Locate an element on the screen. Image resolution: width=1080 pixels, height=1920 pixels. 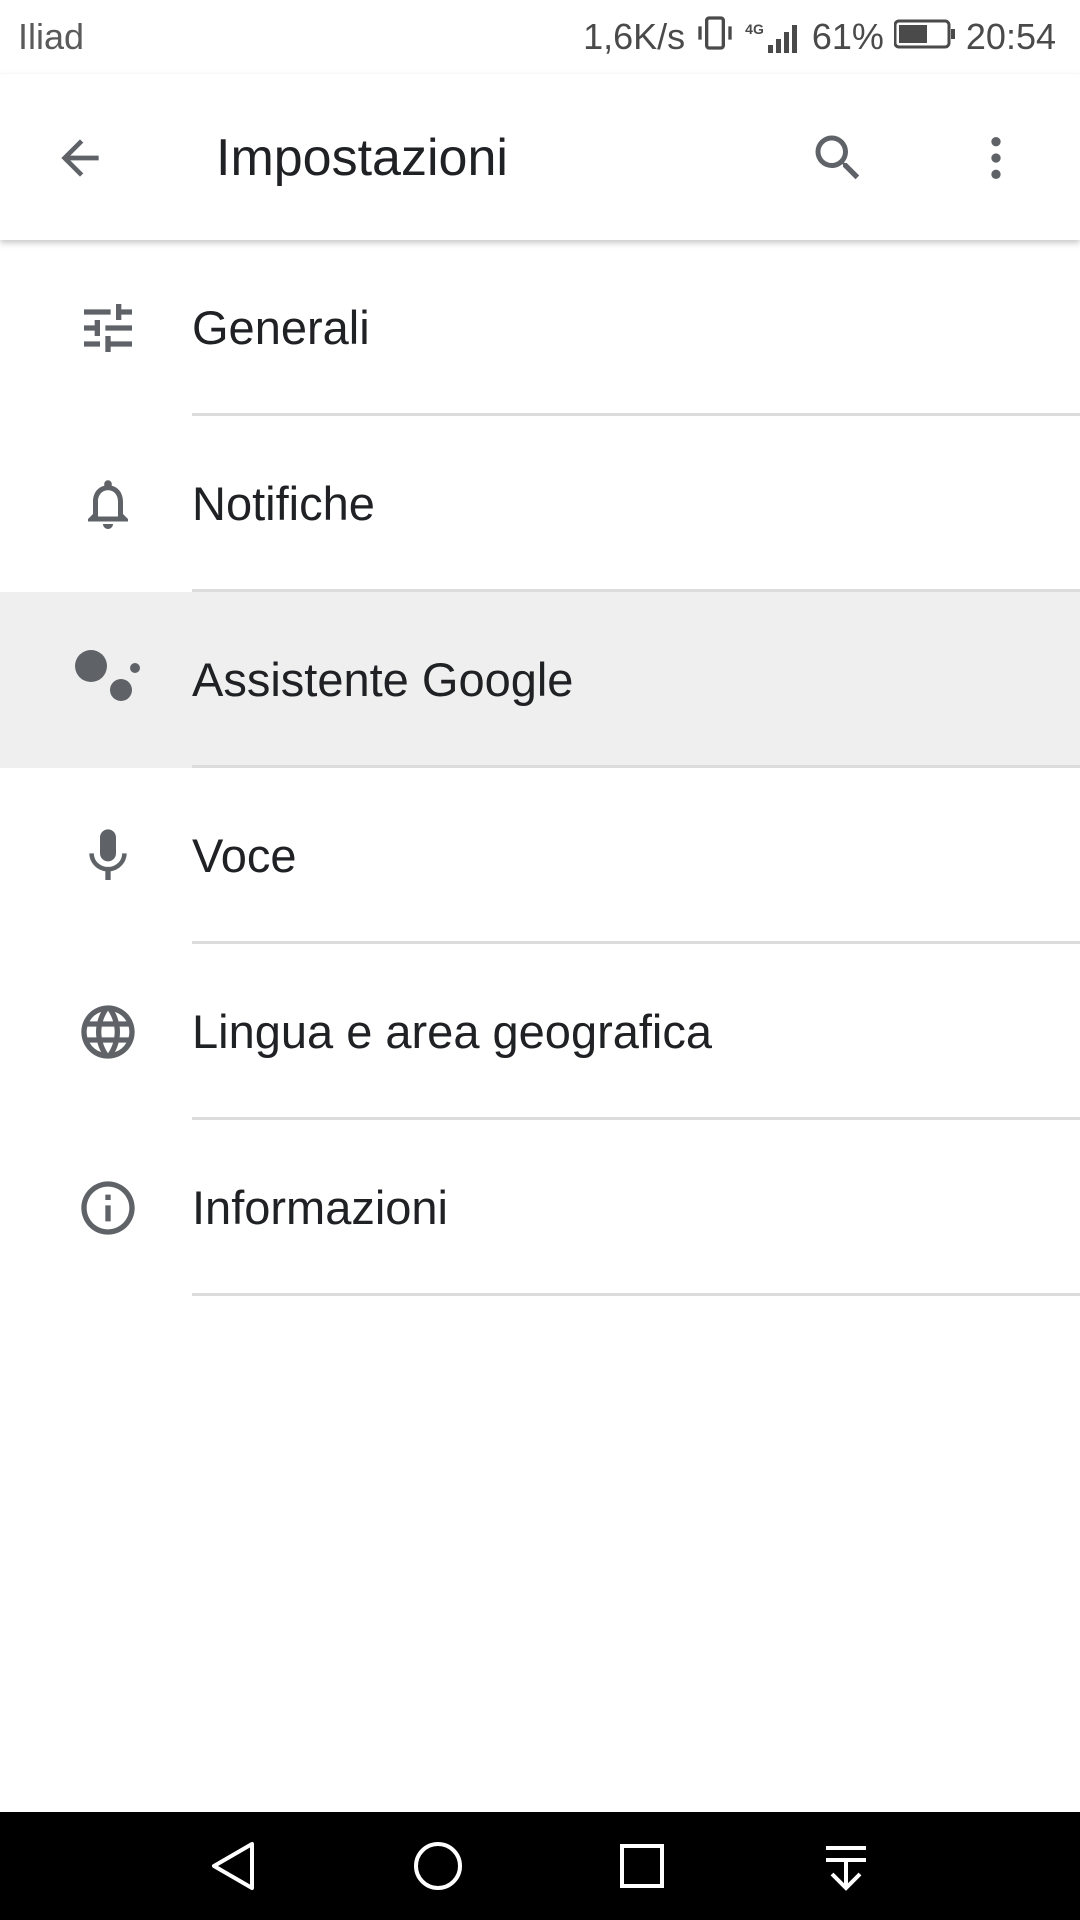
network-speed: 1,6K/s is located at coordinates (634, 36).